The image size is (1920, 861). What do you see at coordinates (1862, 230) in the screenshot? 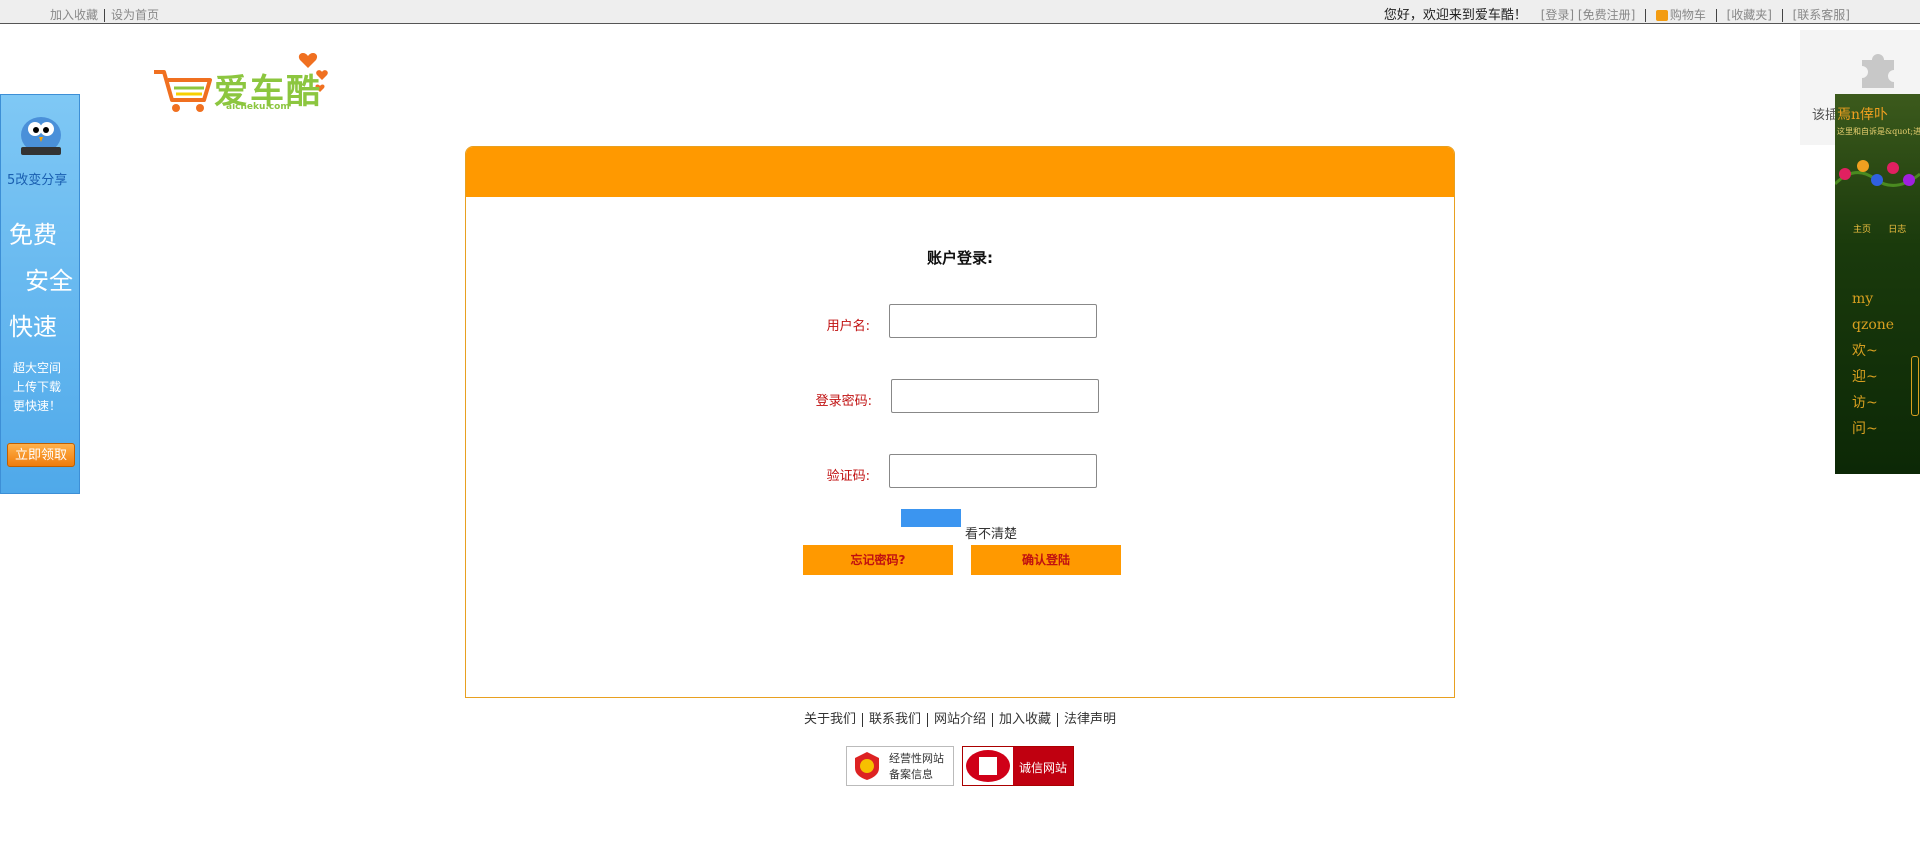
I see `widget-home-link: 主页` at bounding box center [1862, 230].